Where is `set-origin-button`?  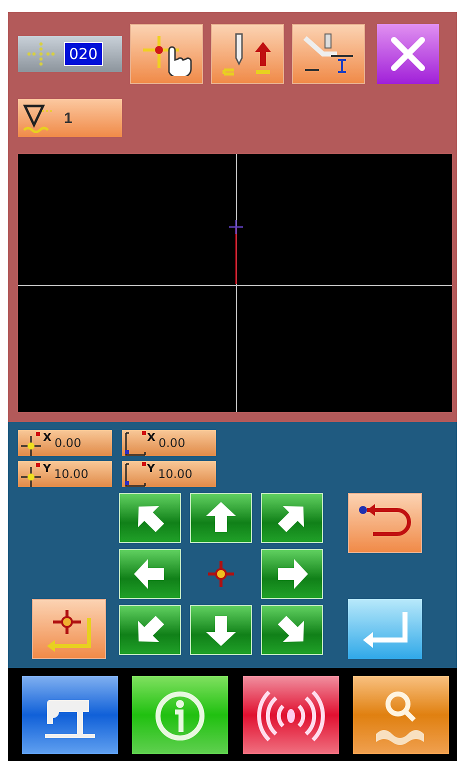 set-origin-button is located at coordinates (69, 629).